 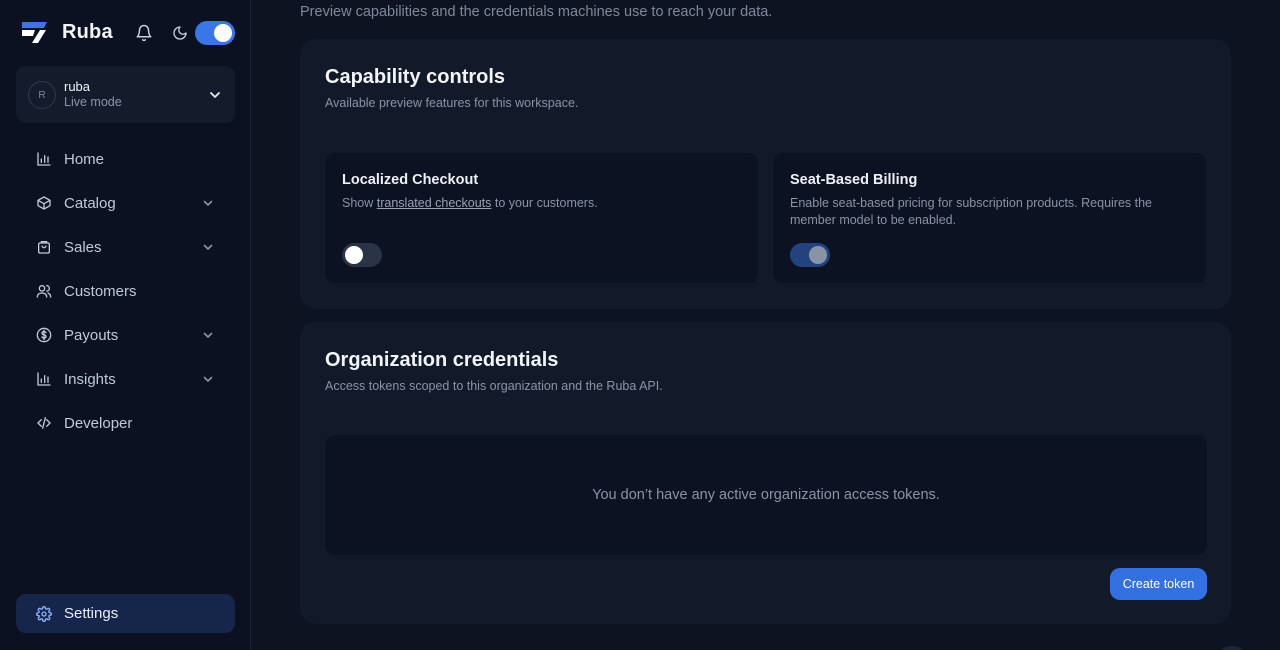 I want to click on nav-item-settings: Settings, so click(x=125, y=613).